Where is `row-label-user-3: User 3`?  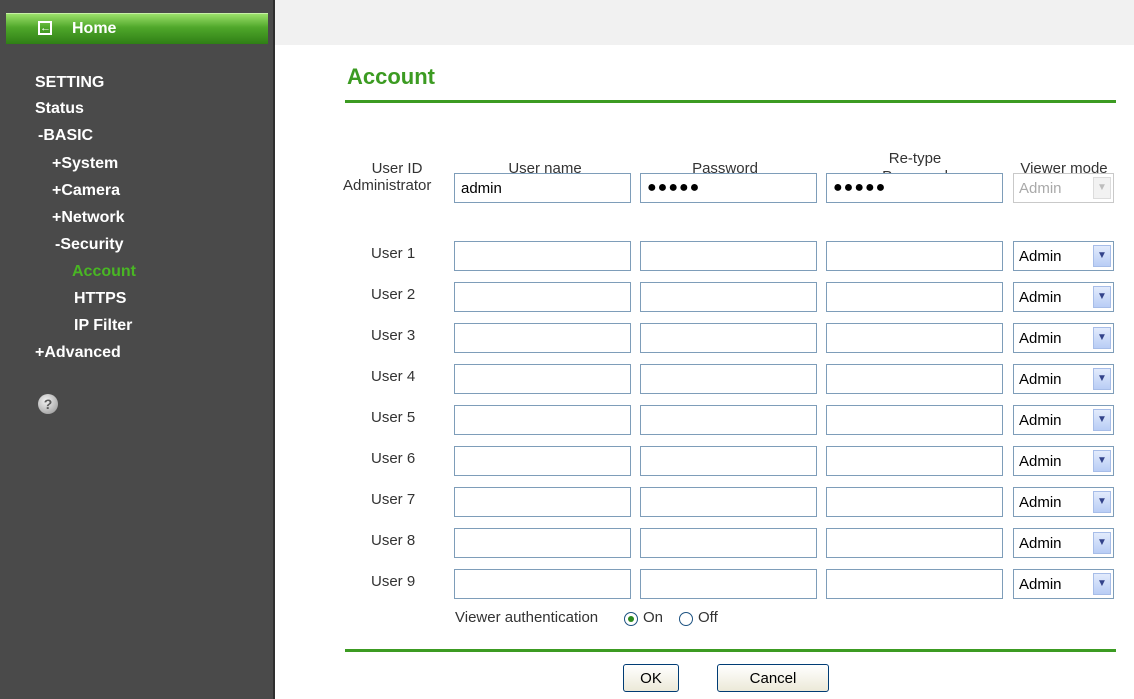
row-label-user-3: User 3 is located at coordinates (393, 335).